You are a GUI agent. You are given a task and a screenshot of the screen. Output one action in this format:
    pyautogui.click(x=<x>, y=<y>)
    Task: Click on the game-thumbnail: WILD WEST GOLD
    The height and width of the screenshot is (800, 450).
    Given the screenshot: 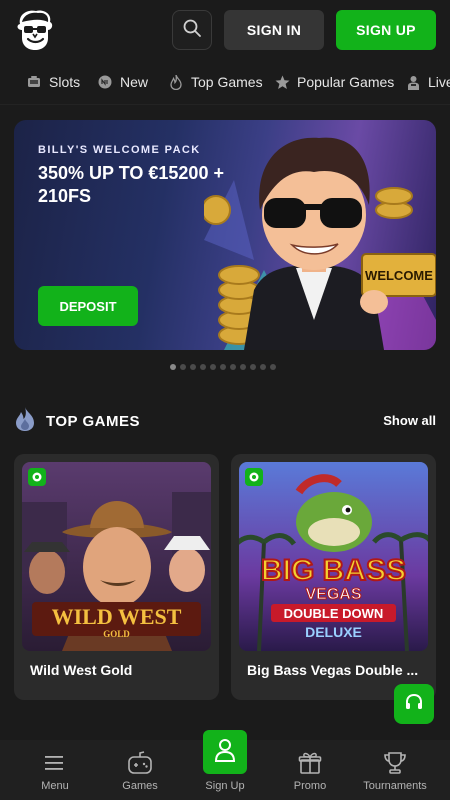 What is the action you would take?
    pyautogui.click(x=116, y=556)
    